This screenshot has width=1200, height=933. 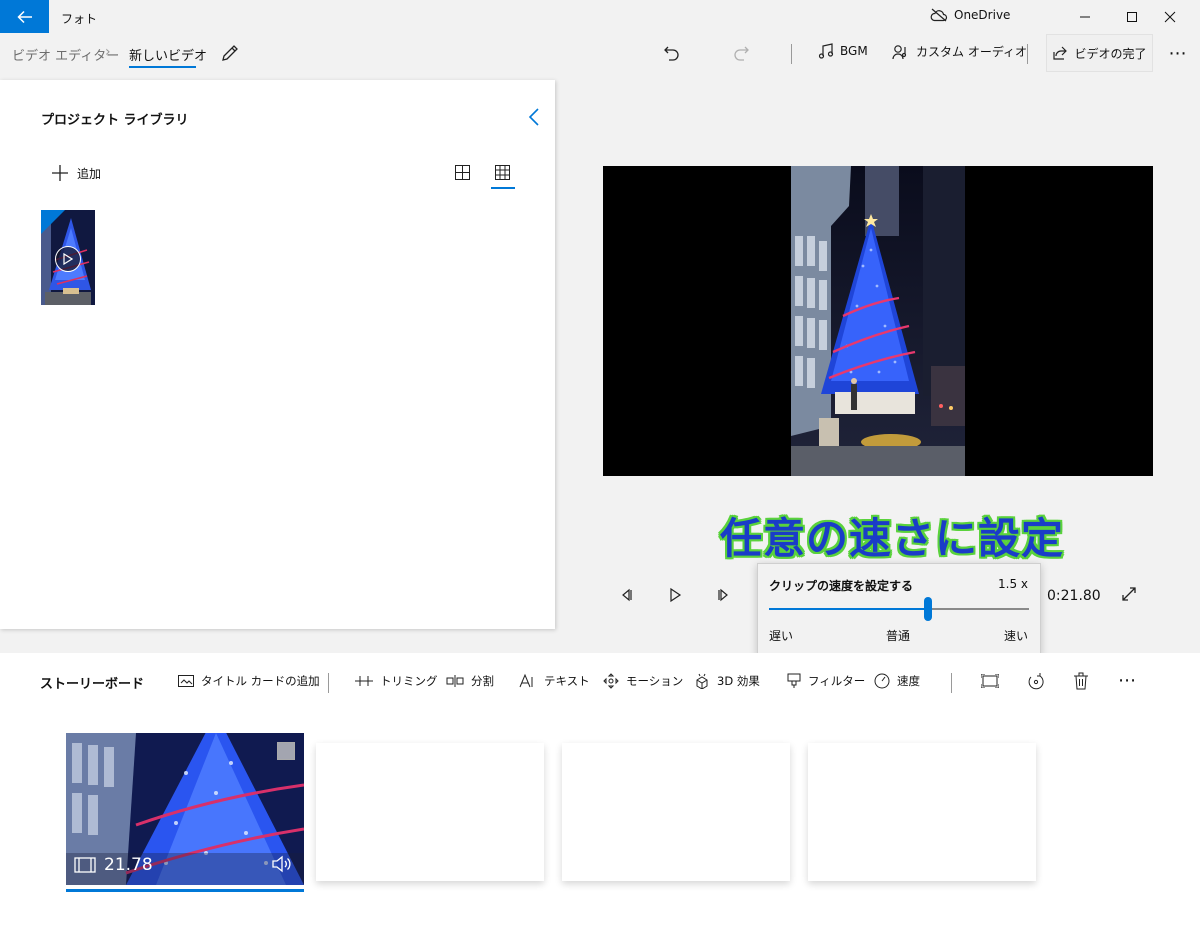 I want to click on text-button: テキスト, so click(x=554, y=681).